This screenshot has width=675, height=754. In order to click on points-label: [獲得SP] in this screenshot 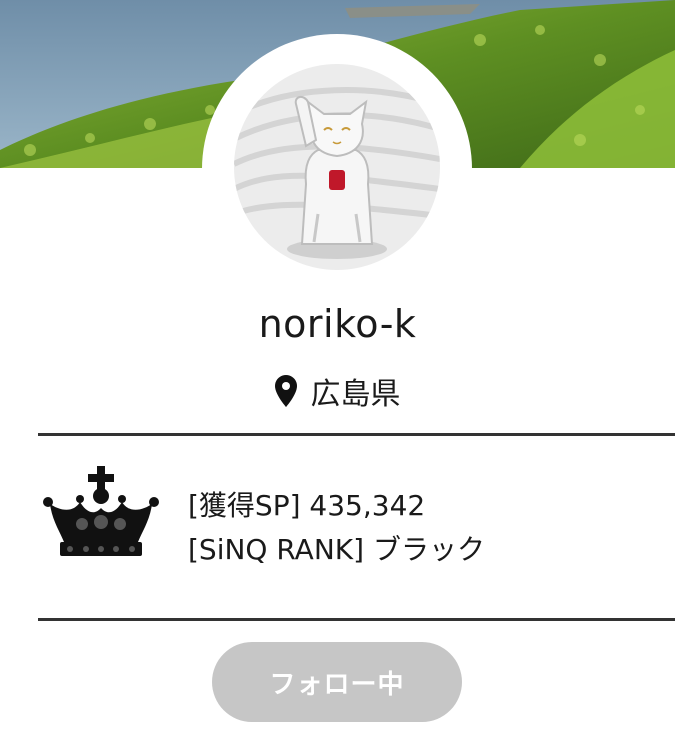, I will do `click(244, 505)`.